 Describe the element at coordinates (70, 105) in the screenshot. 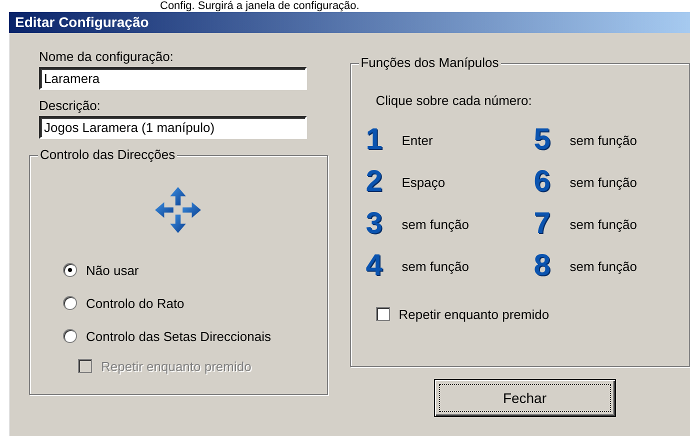

I see `field-label: Descrição:` at that location.